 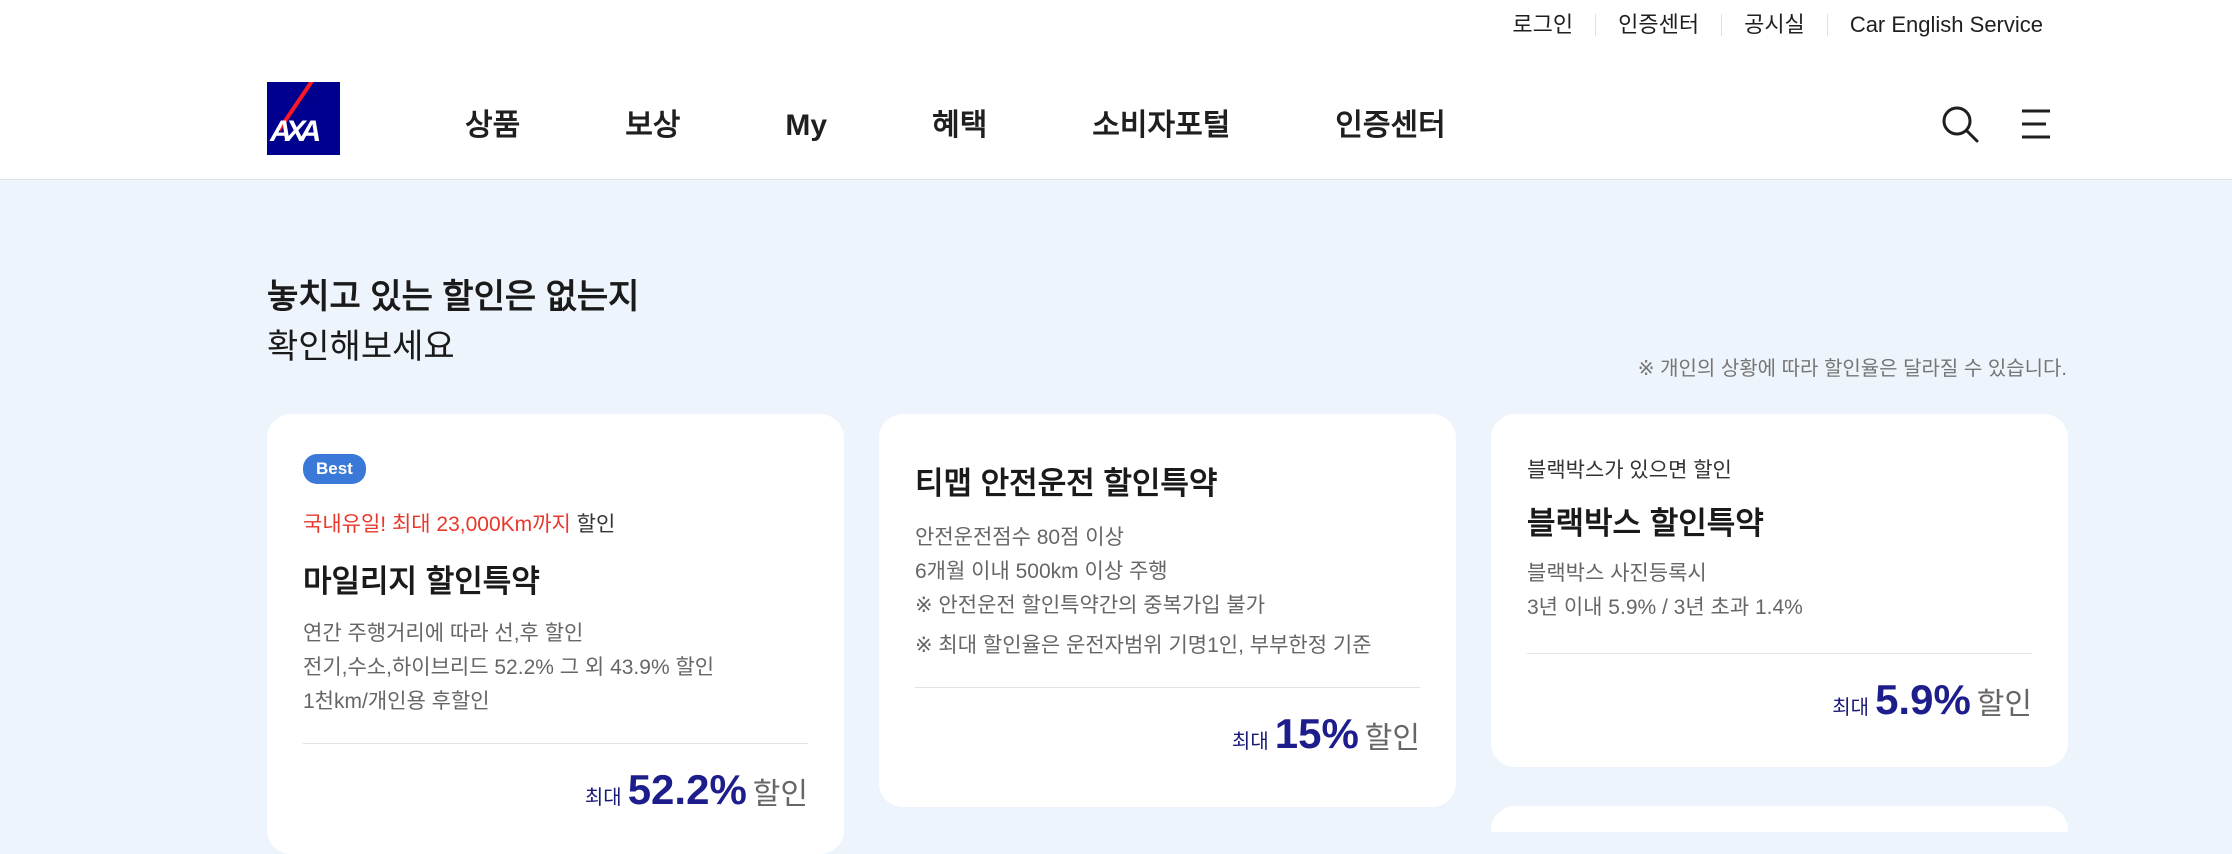 What do you see at coordinates (453, 322) in the screenshot?
I see `section-heading: 놓치고 있는 할인은 없는지 확인해보세요` at bounding box center [453, 322].